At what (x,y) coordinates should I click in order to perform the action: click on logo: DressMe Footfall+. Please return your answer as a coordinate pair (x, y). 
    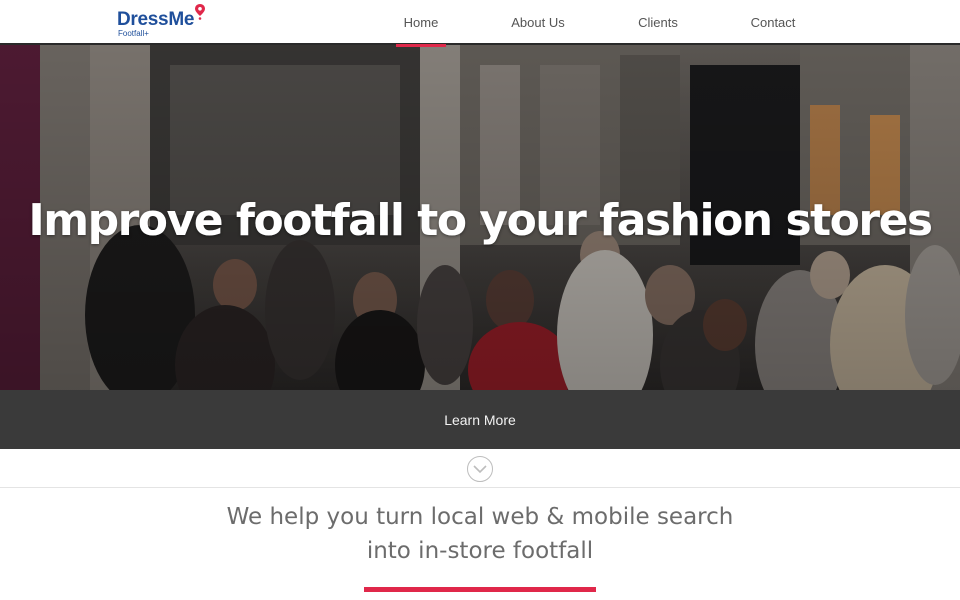
    Looking at the image, I should click on (167, 22).